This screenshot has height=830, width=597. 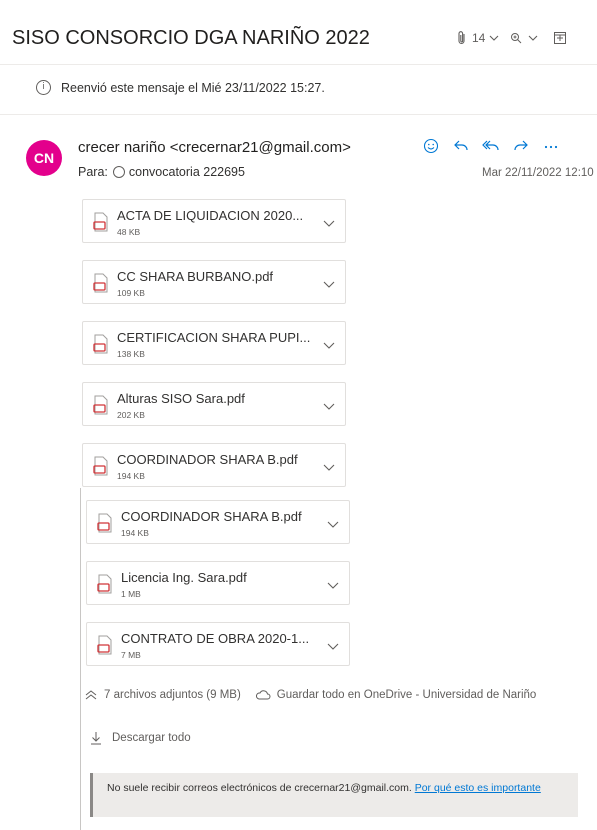 What do you see at coordinates (516, 38) in the screenshot?
I see `zoom-icon` at bounding box center [516, 38].